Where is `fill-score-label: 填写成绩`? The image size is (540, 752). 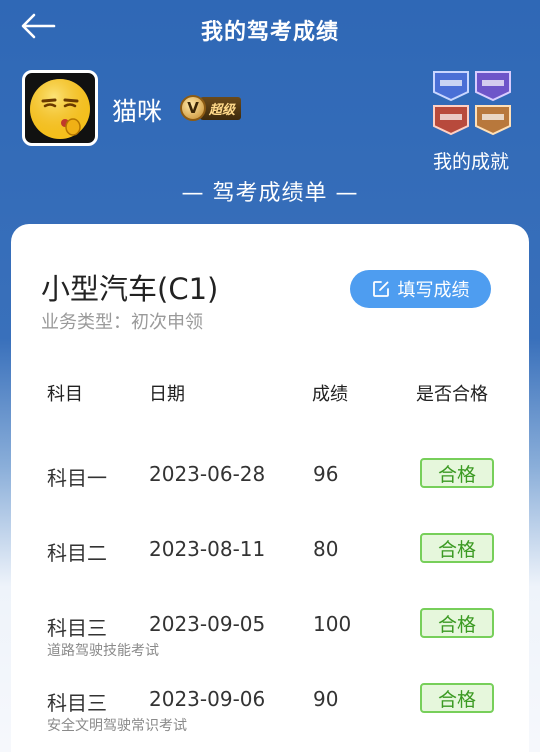 fill-score-label: 填写成绩 is located at coordinates (433, 290).